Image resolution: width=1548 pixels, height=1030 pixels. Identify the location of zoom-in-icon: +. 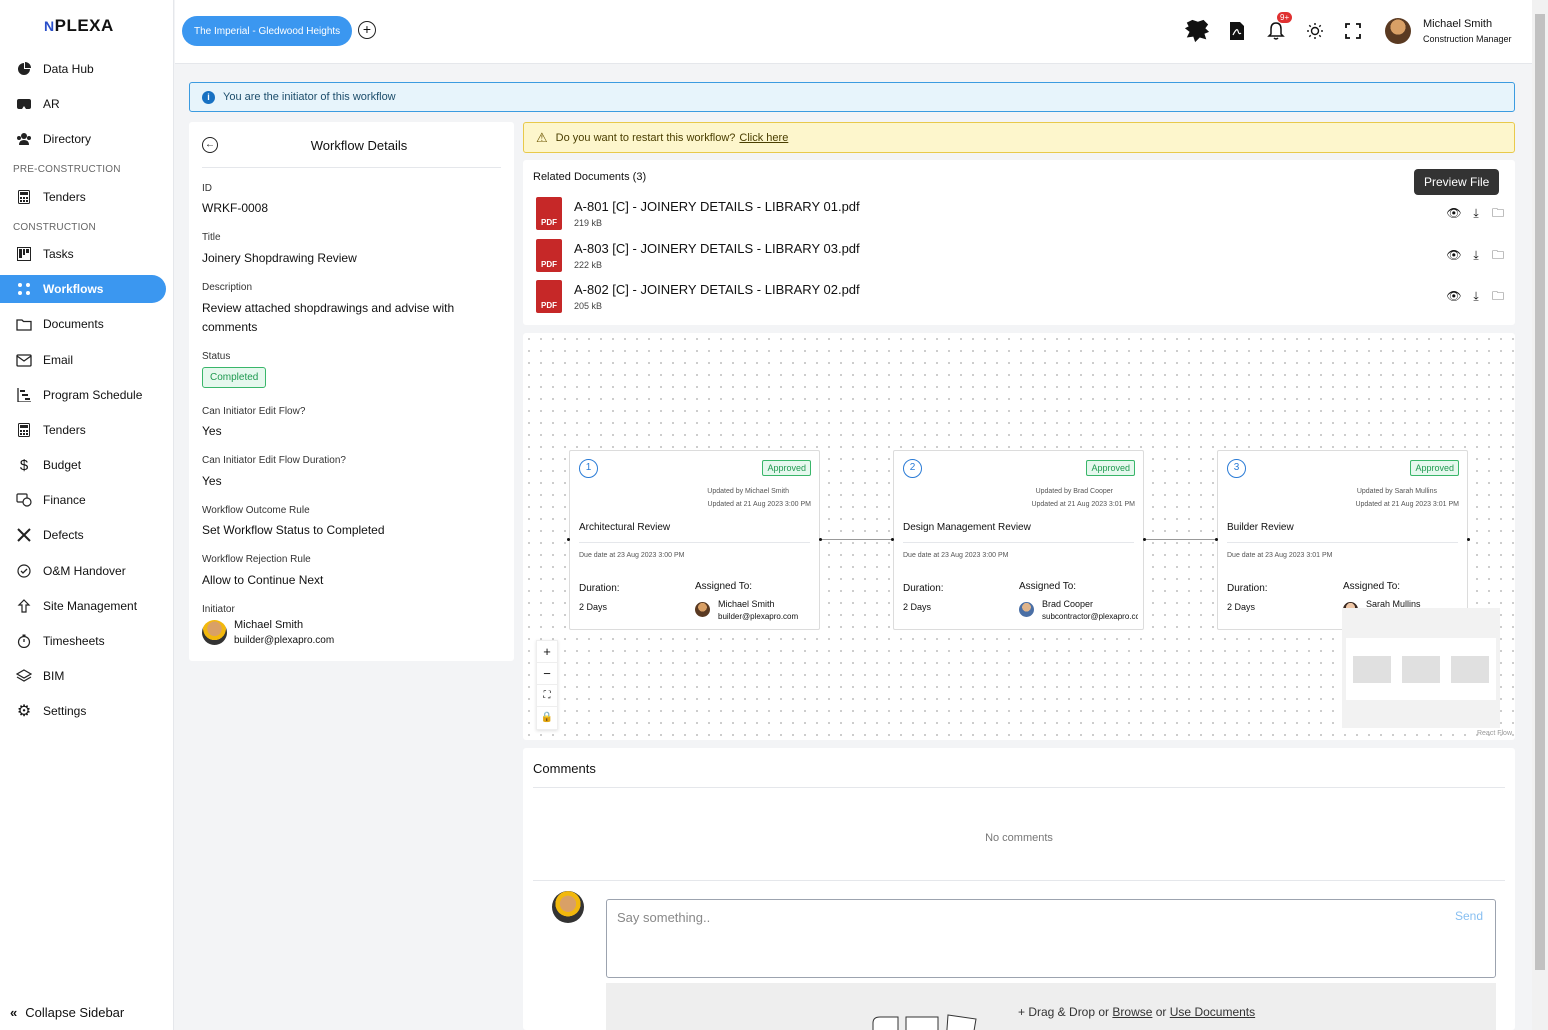
(547, 652).